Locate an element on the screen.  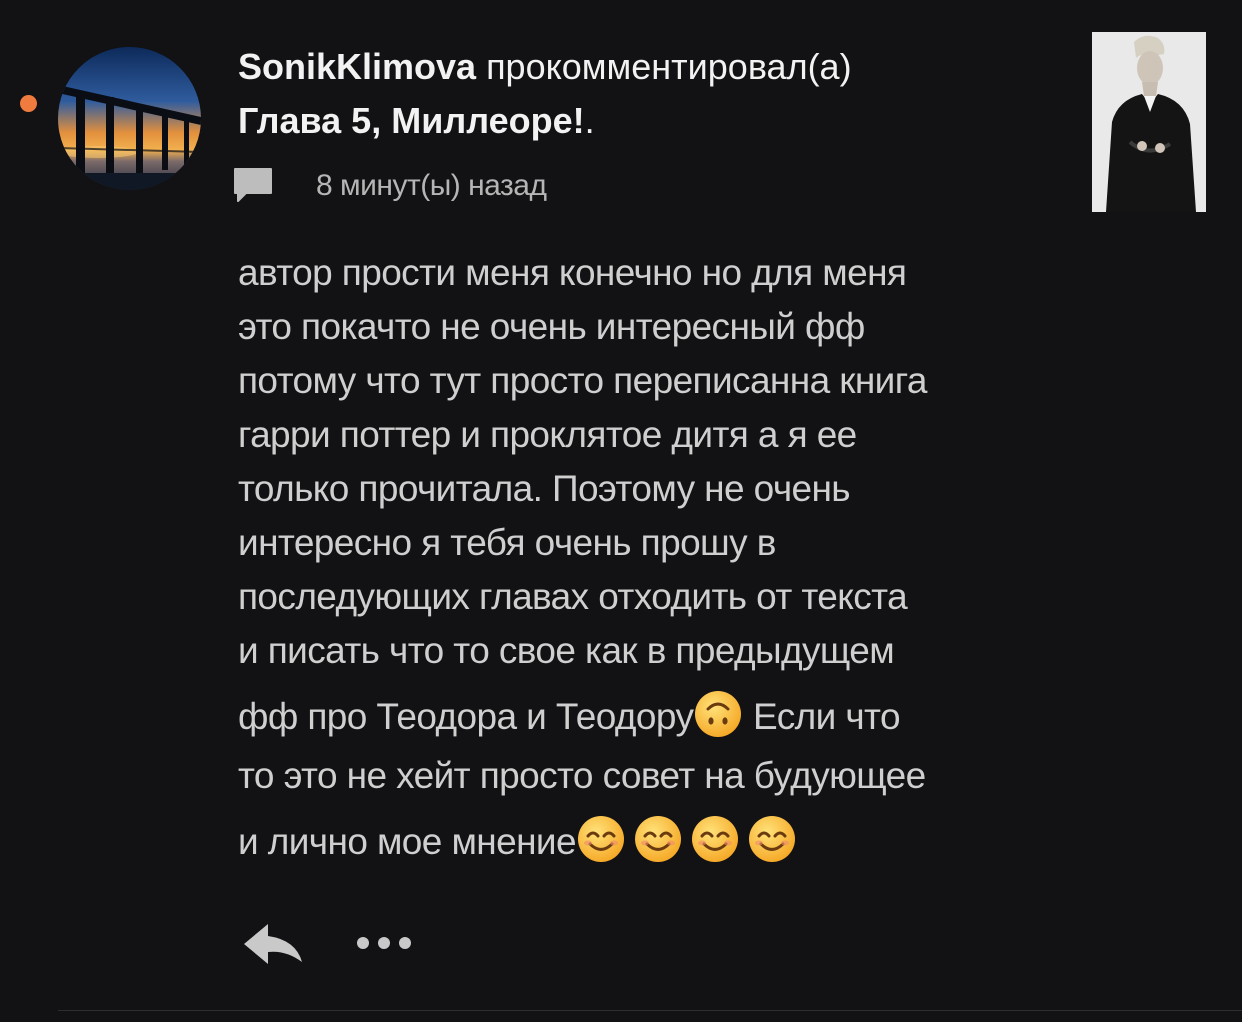
story-cover-image is located at coordinates (1149, 122).